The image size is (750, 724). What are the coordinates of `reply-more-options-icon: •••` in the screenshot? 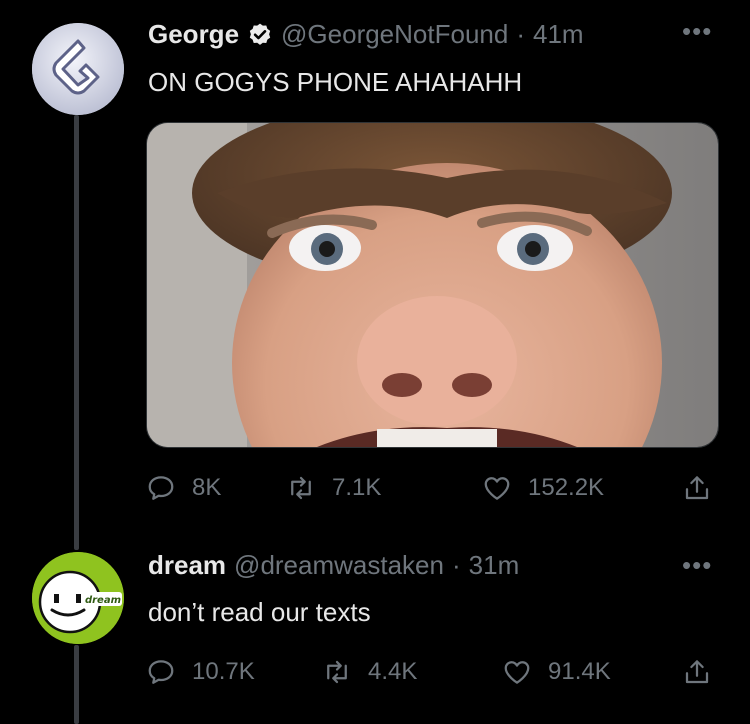 It's located at (697, 565).